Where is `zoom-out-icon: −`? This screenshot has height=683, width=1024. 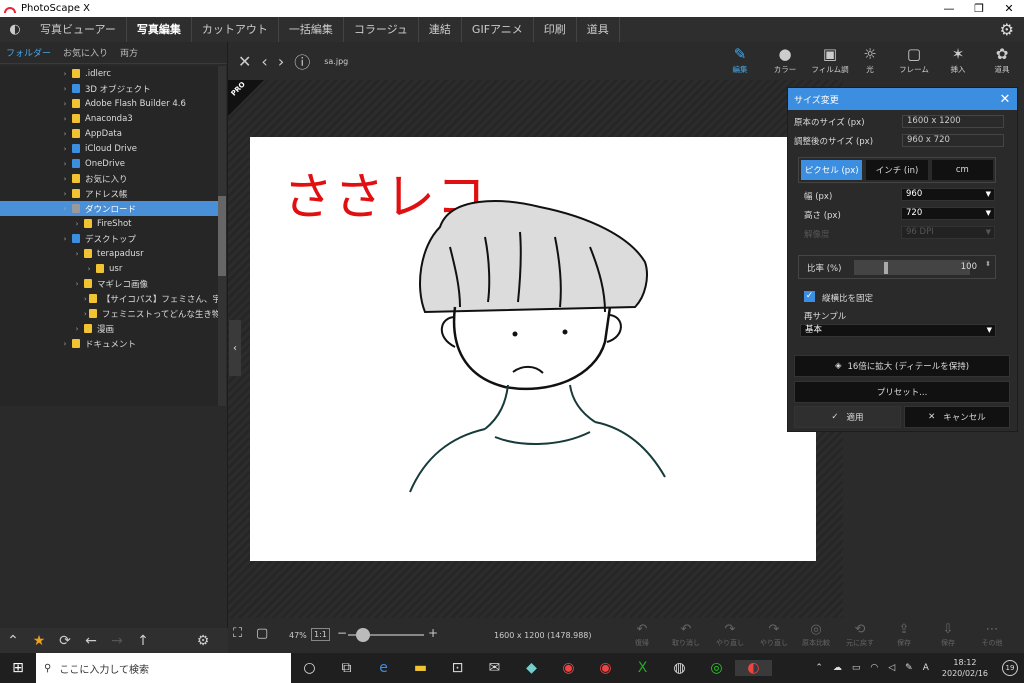 zoom-out-icon: − is located at coordinates (342, 633).